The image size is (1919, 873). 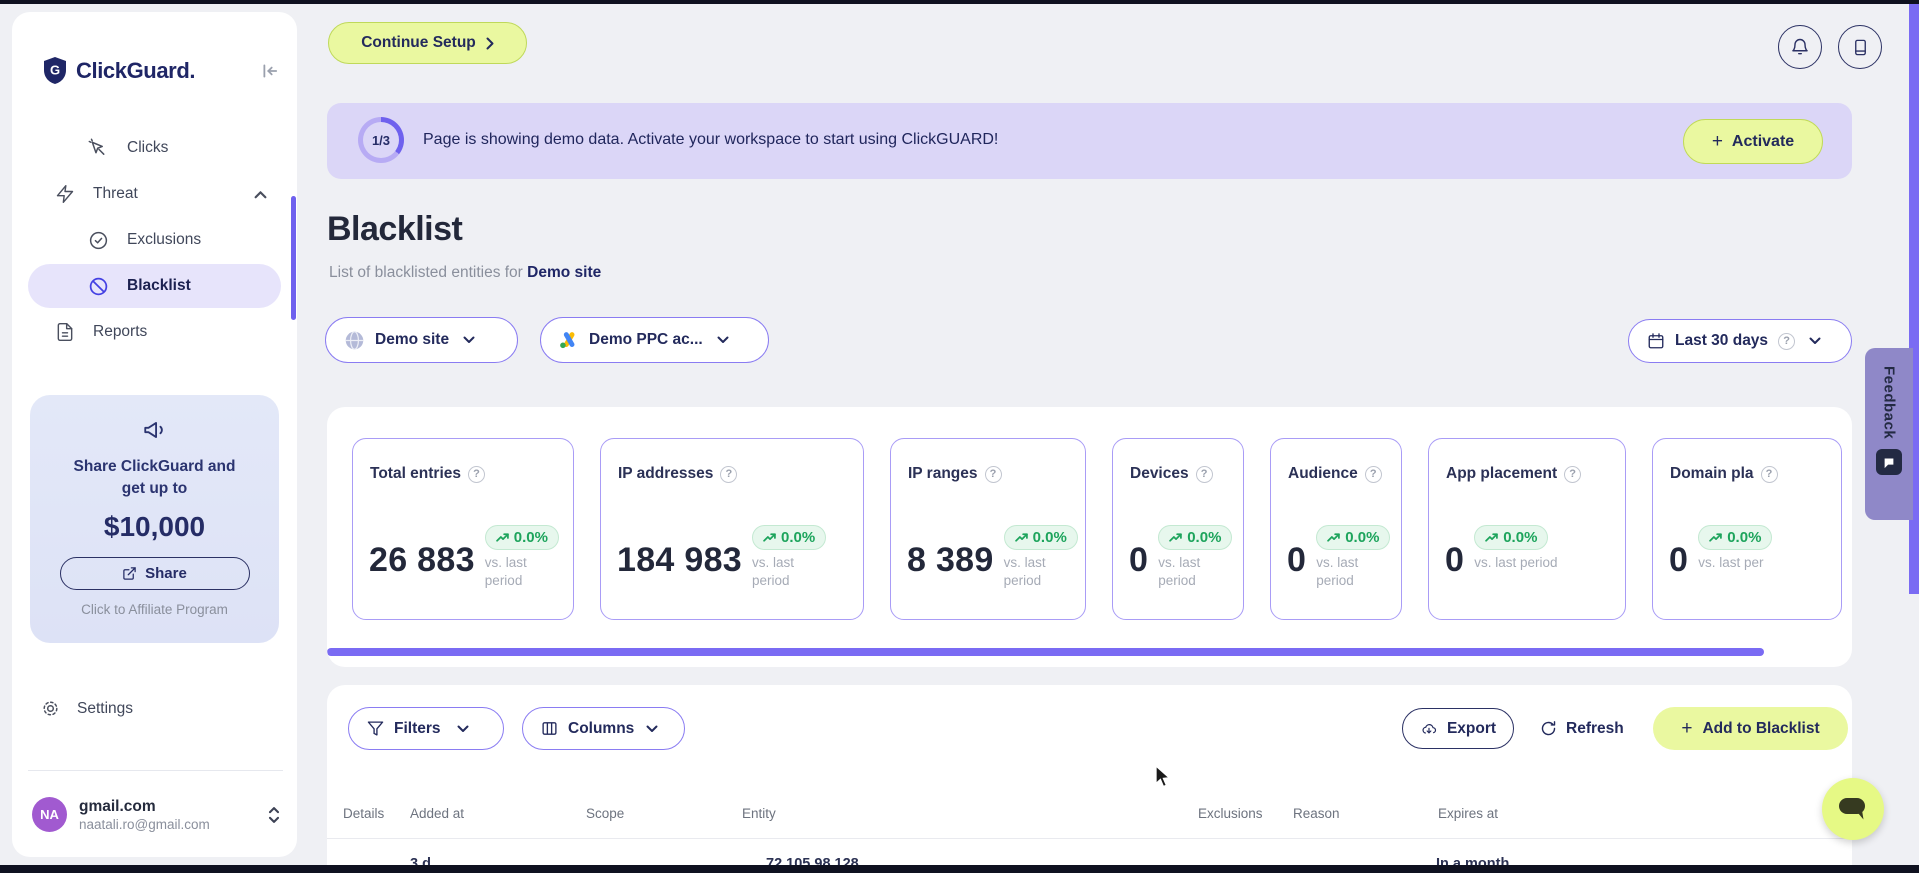 What do you see at coordinates (950, 560) in the screenshot?
I see `stat-value: 8 389` at bounding box center [950, 560].